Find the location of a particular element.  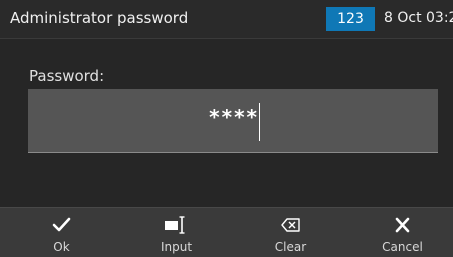

ok-button: Ok is located at coordinates (61, 232).